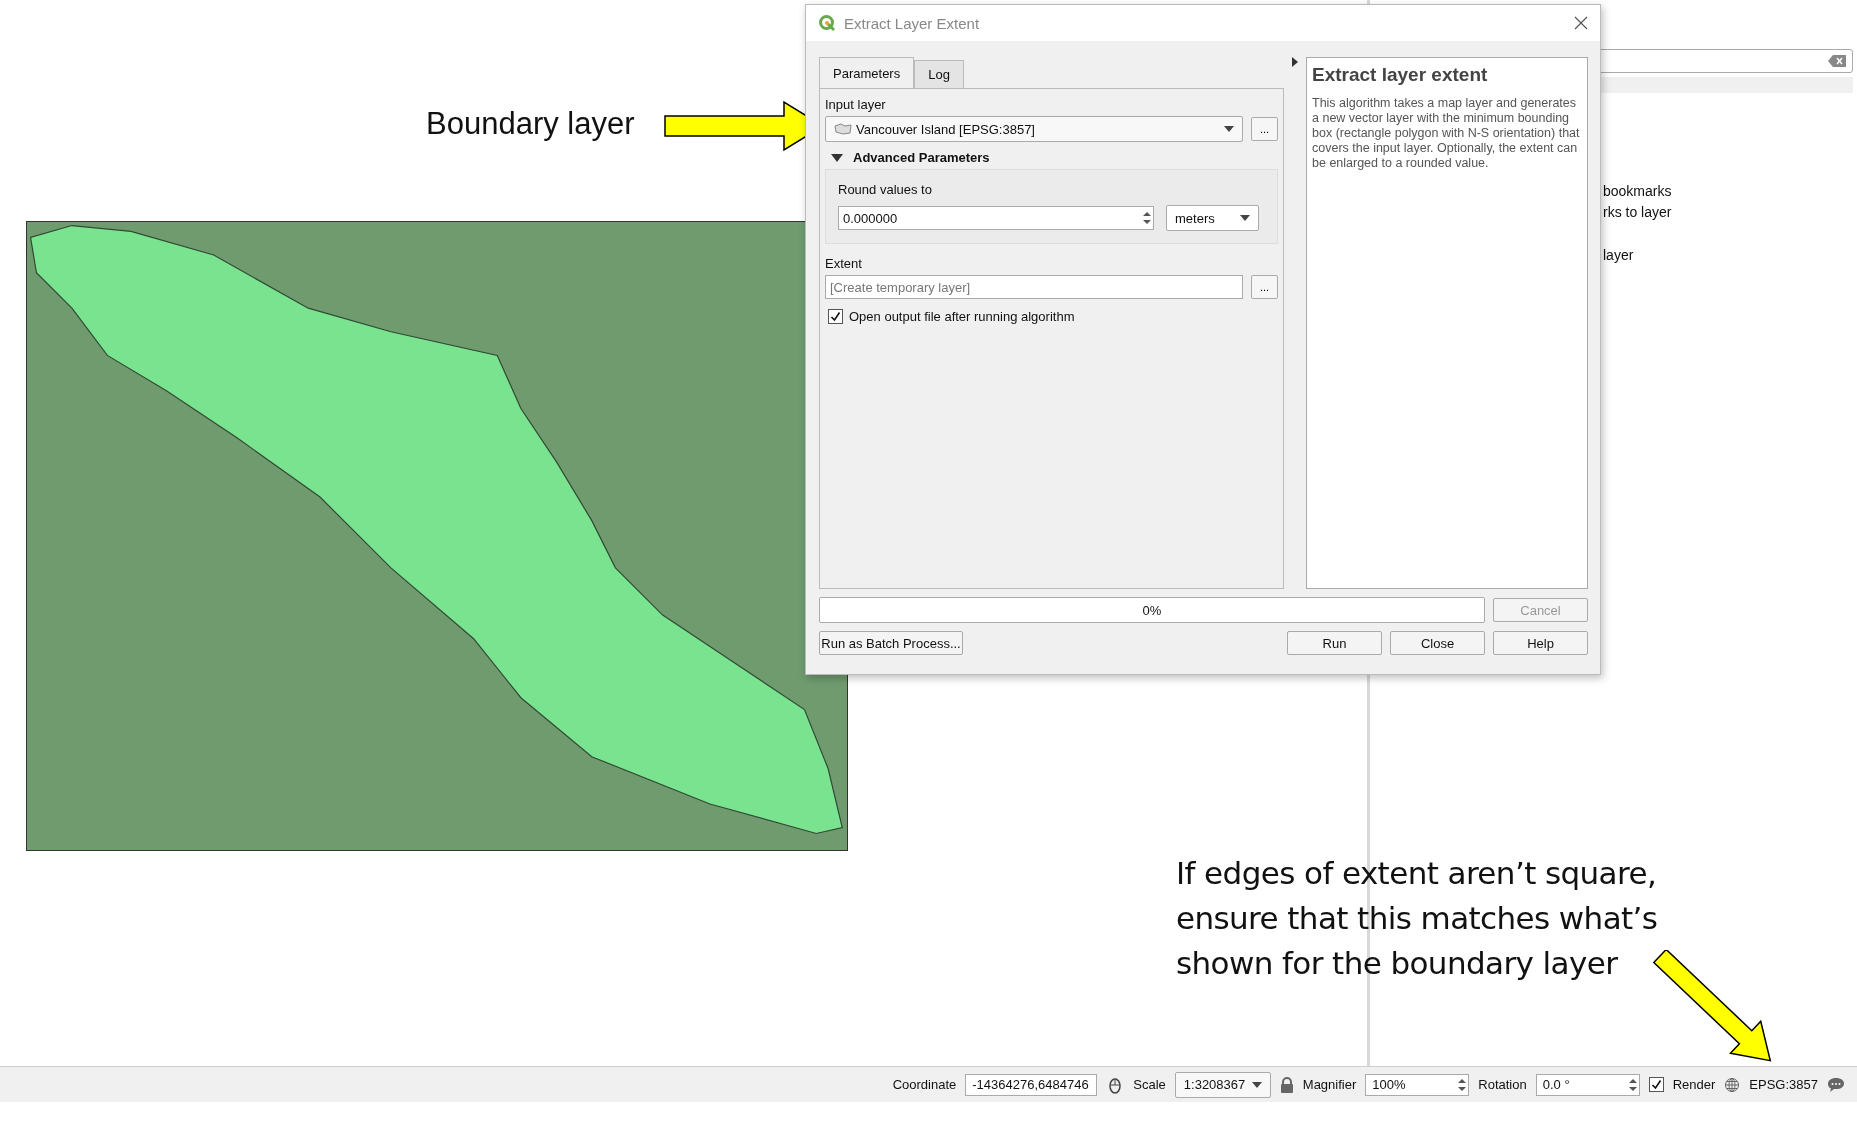 This screenshot has width=1857, height=1125. I want to click on app-logo-icon, so click(827, 23).